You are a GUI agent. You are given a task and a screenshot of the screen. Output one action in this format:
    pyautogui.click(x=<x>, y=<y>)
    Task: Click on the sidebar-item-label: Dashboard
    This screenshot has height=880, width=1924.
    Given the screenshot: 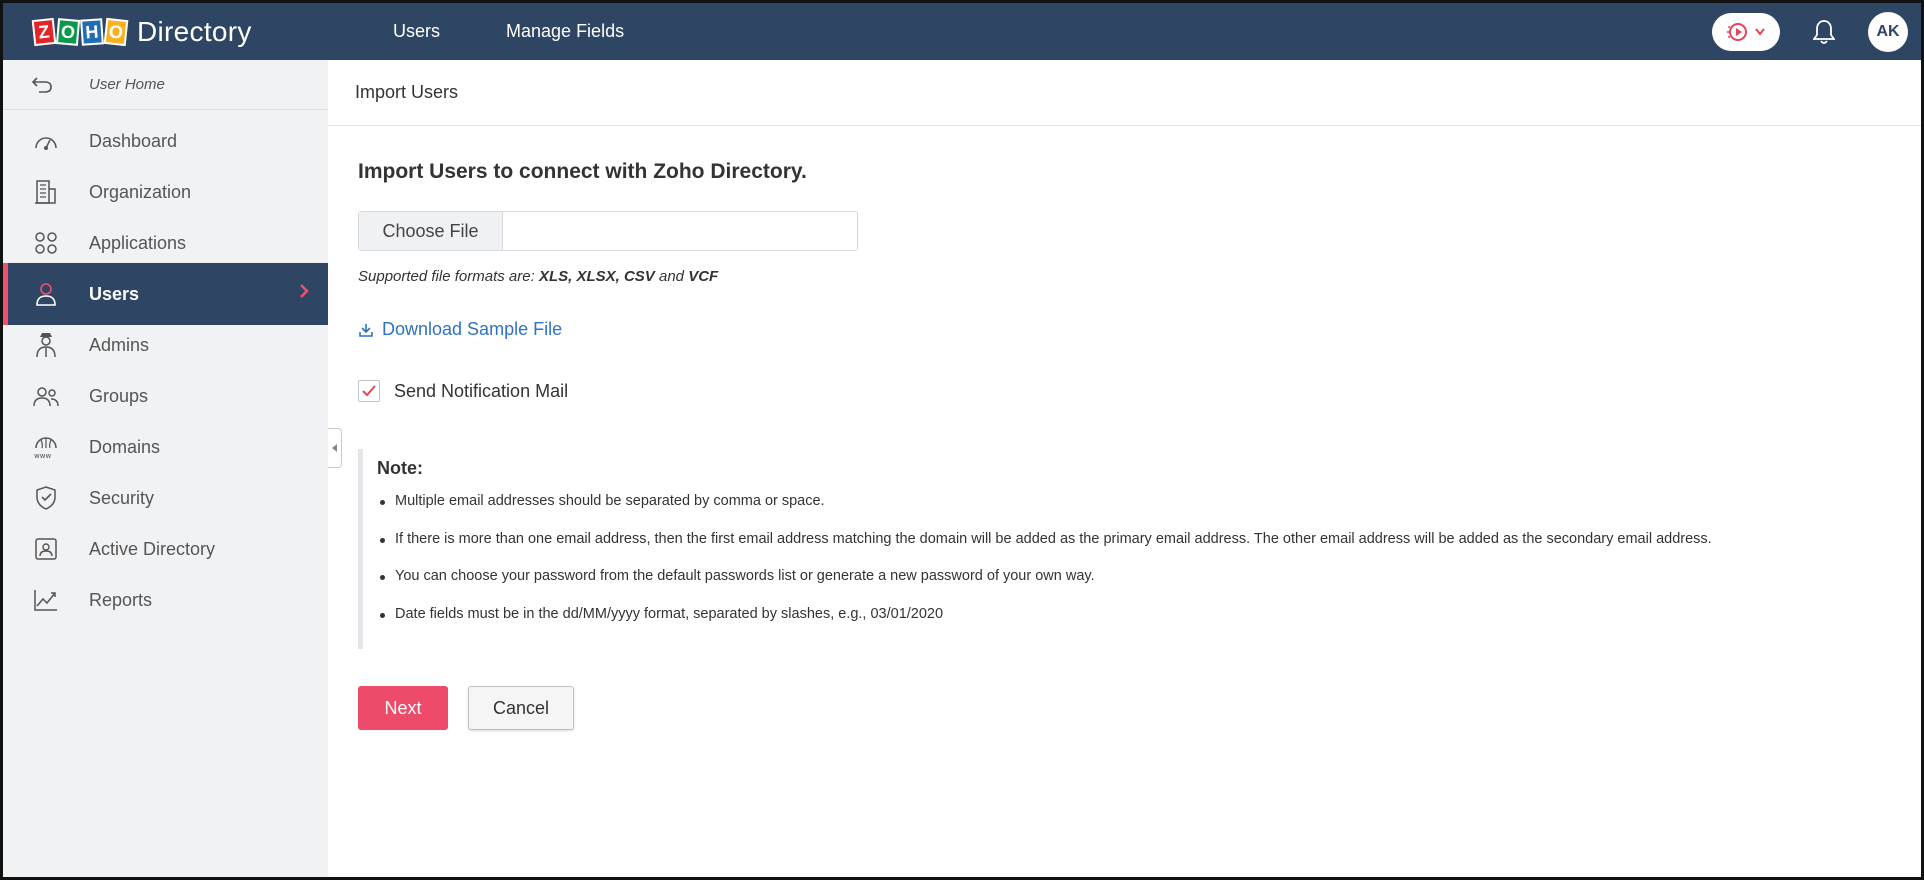 What is the action you would take?
    pyautogui.click(x=133, y=140)
    